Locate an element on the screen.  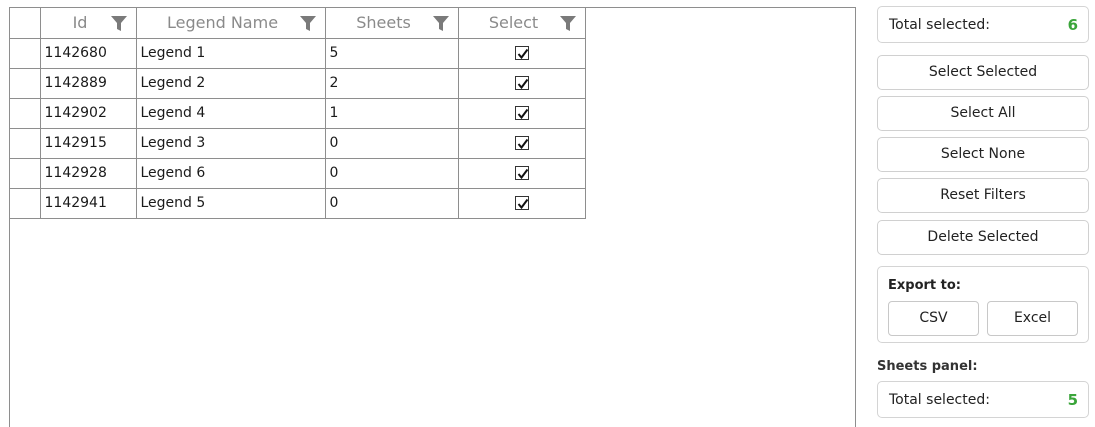
column-header-sheets: Sheets is located at coordinates (391, 23).